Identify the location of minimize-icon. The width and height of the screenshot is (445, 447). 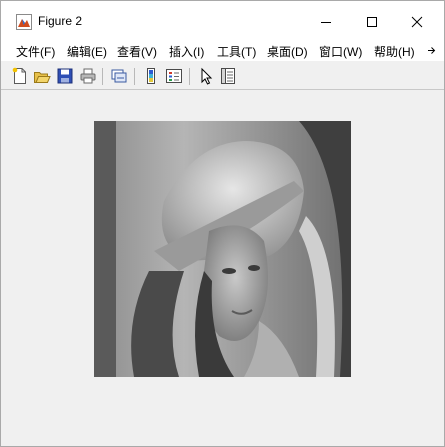
(326, 22).